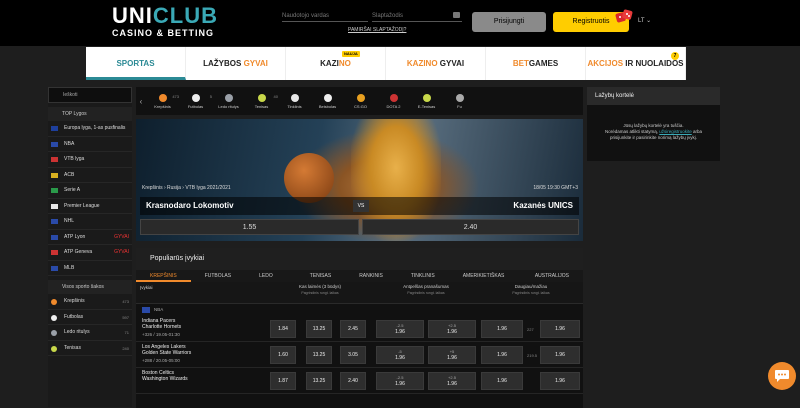 This screenshot has height=408, width=800. I want to click on sport-carousel-item: Krepšinis 473, so click(162, 101).